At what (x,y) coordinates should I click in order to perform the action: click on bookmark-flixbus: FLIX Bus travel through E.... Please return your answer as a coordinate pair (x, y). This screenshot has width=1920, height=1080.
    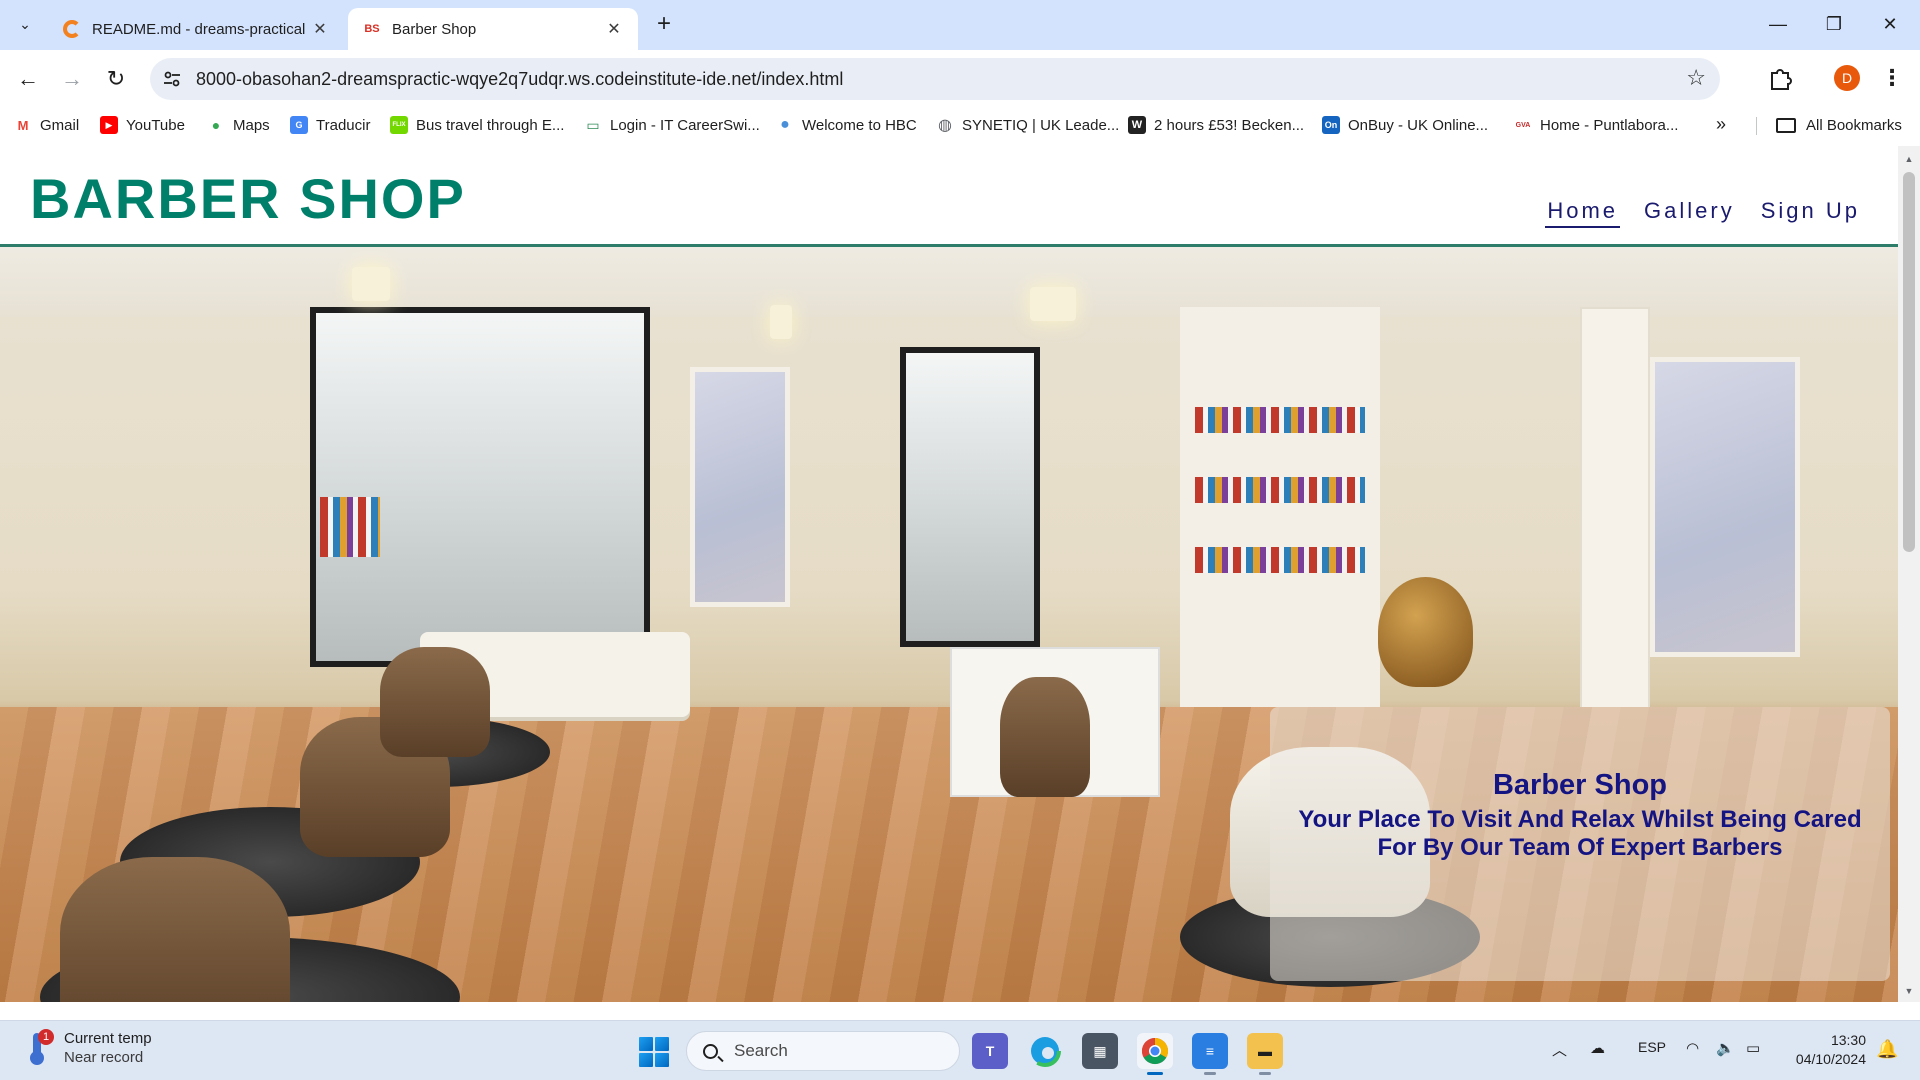
    Looking at the image, I should click on (477, 125).